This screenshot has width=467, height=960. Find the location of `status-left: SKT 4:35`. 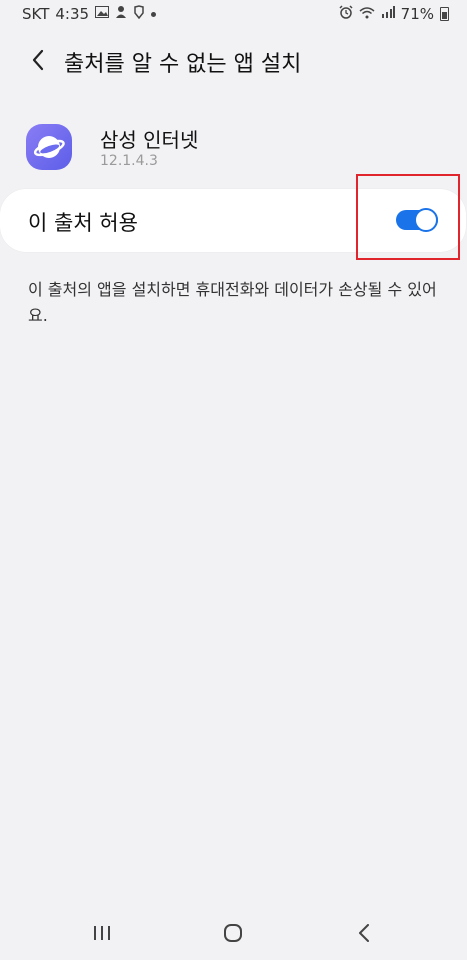

status-left: SKT 4:35 is located at coordinates (89, 14).